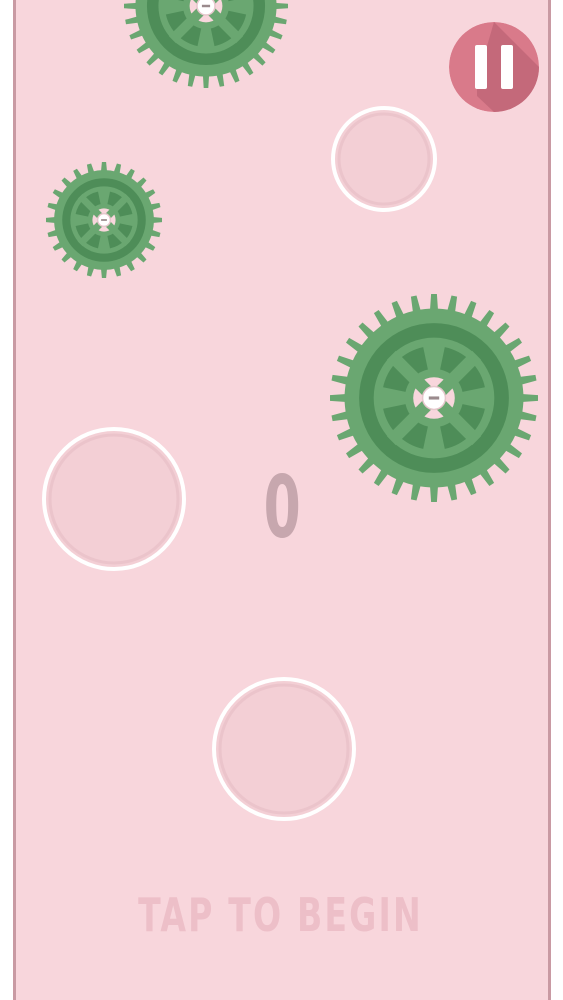 This screenshot has height=1000, width=563. I want to click on spinning-gear, so click(104, 220).